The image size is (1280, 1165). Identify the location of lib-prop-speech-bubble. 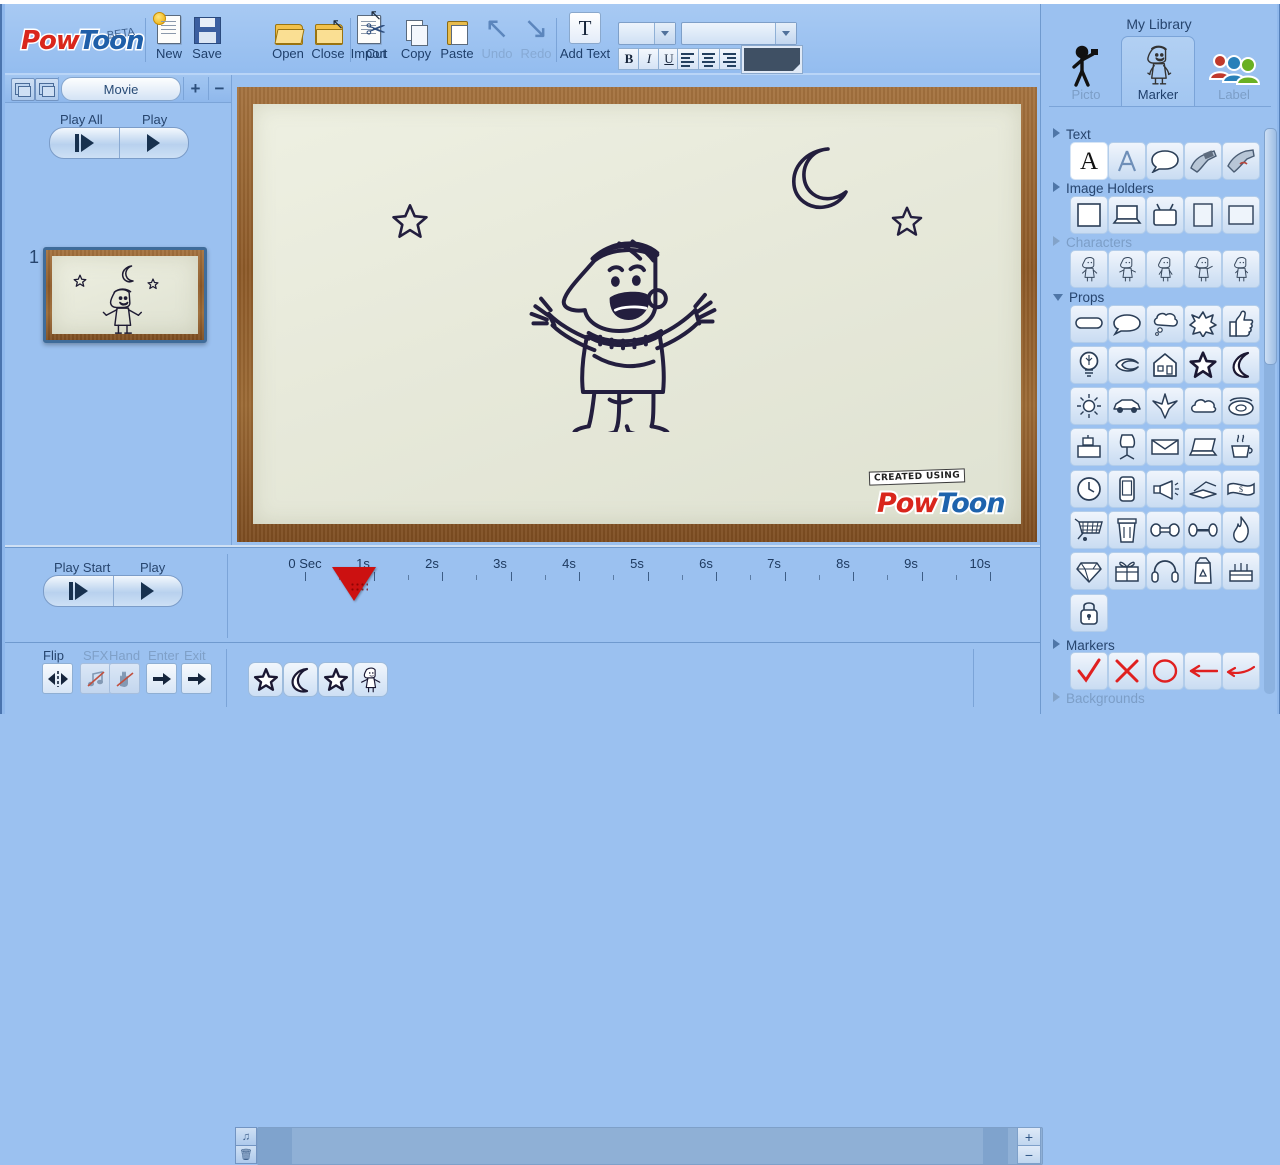
(1127, 324).